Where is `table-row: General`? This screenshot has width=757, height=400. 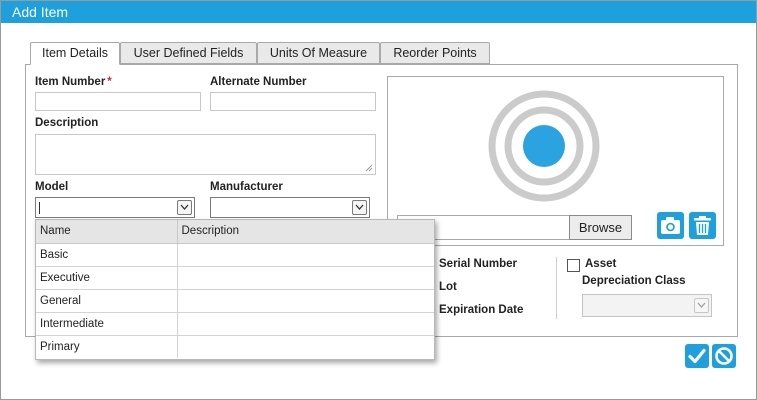
table-row: General is located at coordinates (235, 301).